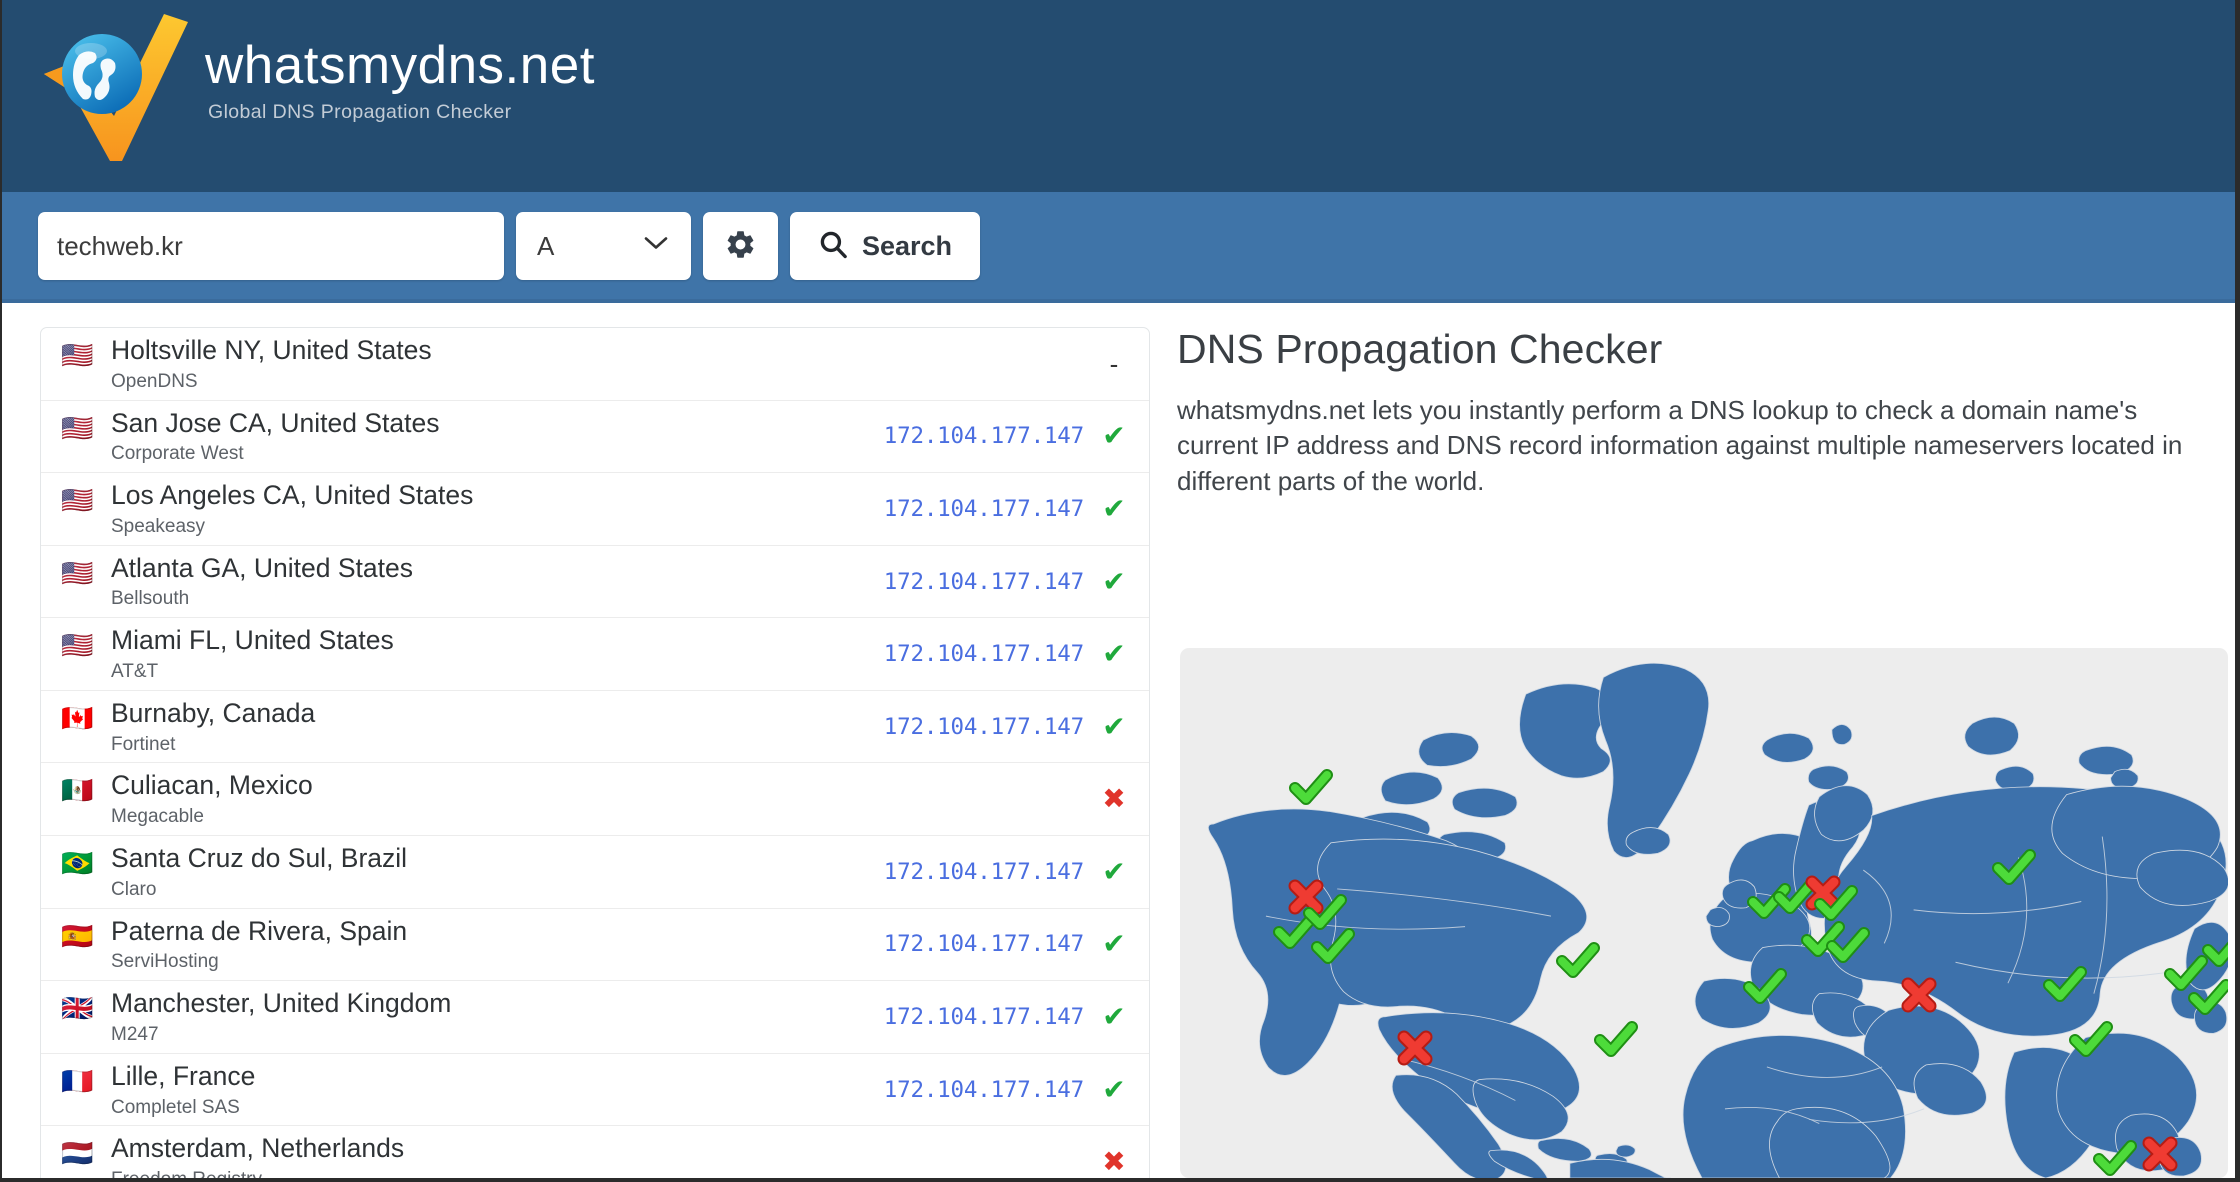 This screenshot has width=2240, height=1182. I want to click on server-provider: Corporate West, so click(177, 454).